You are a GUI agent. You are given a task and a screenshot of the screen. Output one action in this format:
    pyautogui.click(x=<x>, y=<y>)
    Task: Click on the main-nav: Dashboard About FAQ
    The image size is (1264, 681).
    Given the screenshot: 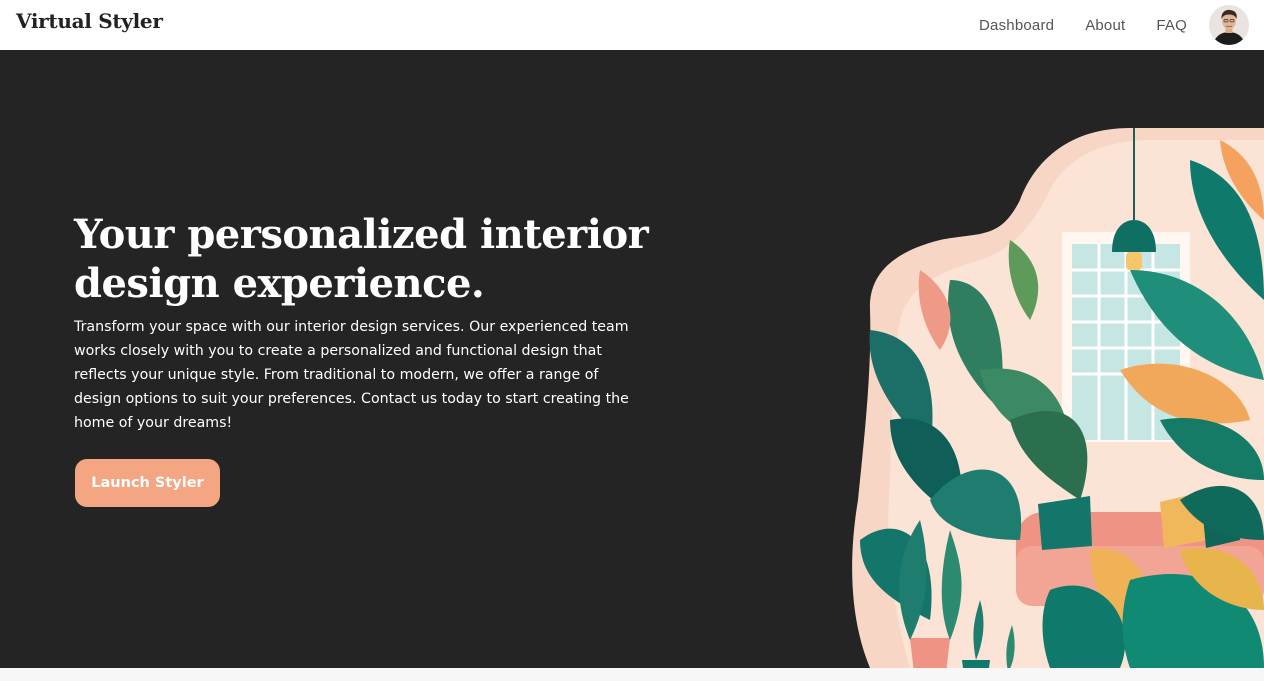 What is the action you would take?
    pyautogui.click(x=1121, y=25)
    